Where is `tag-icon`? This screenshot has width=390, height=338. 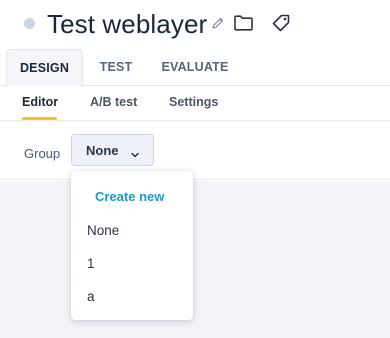 tag-icon is located at coordinates (281, 23).